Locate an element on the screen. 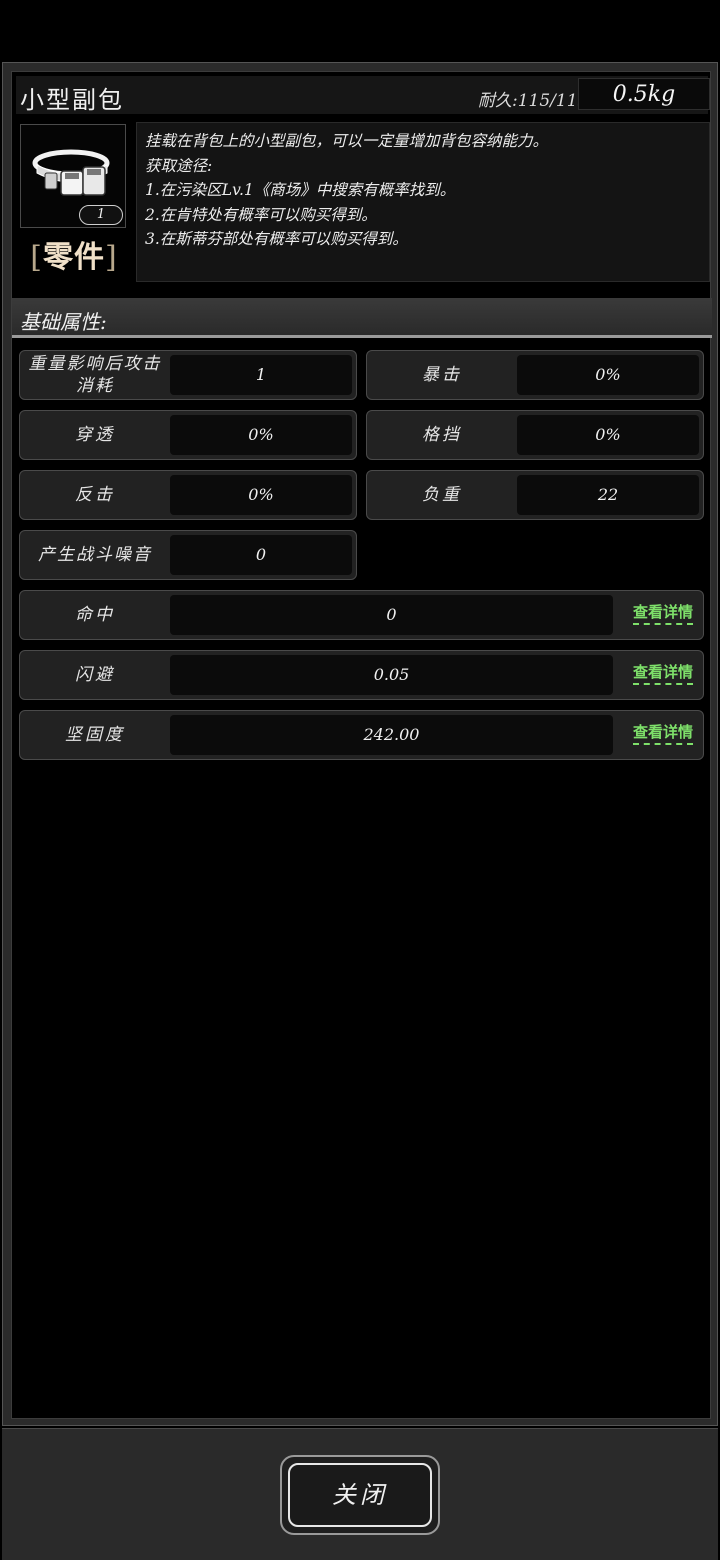 The height and width of the screenshot is (1560, 720). close-button-label: 关闭 is located at coordinates (360, 1495).